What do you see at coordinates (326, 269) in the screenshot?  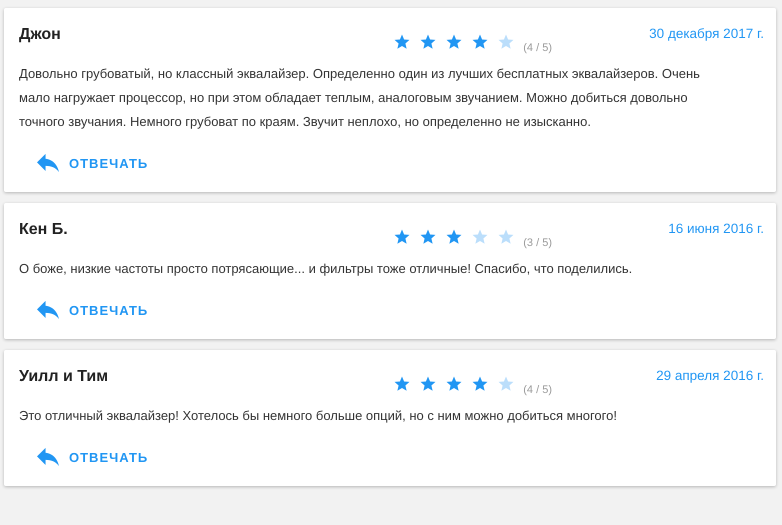 I see `review-text: О боже, низкие частоты просто потрясающие... и фильтры тоже отличные! Спасибо, что поделились.` at bounding box center [326, 269].